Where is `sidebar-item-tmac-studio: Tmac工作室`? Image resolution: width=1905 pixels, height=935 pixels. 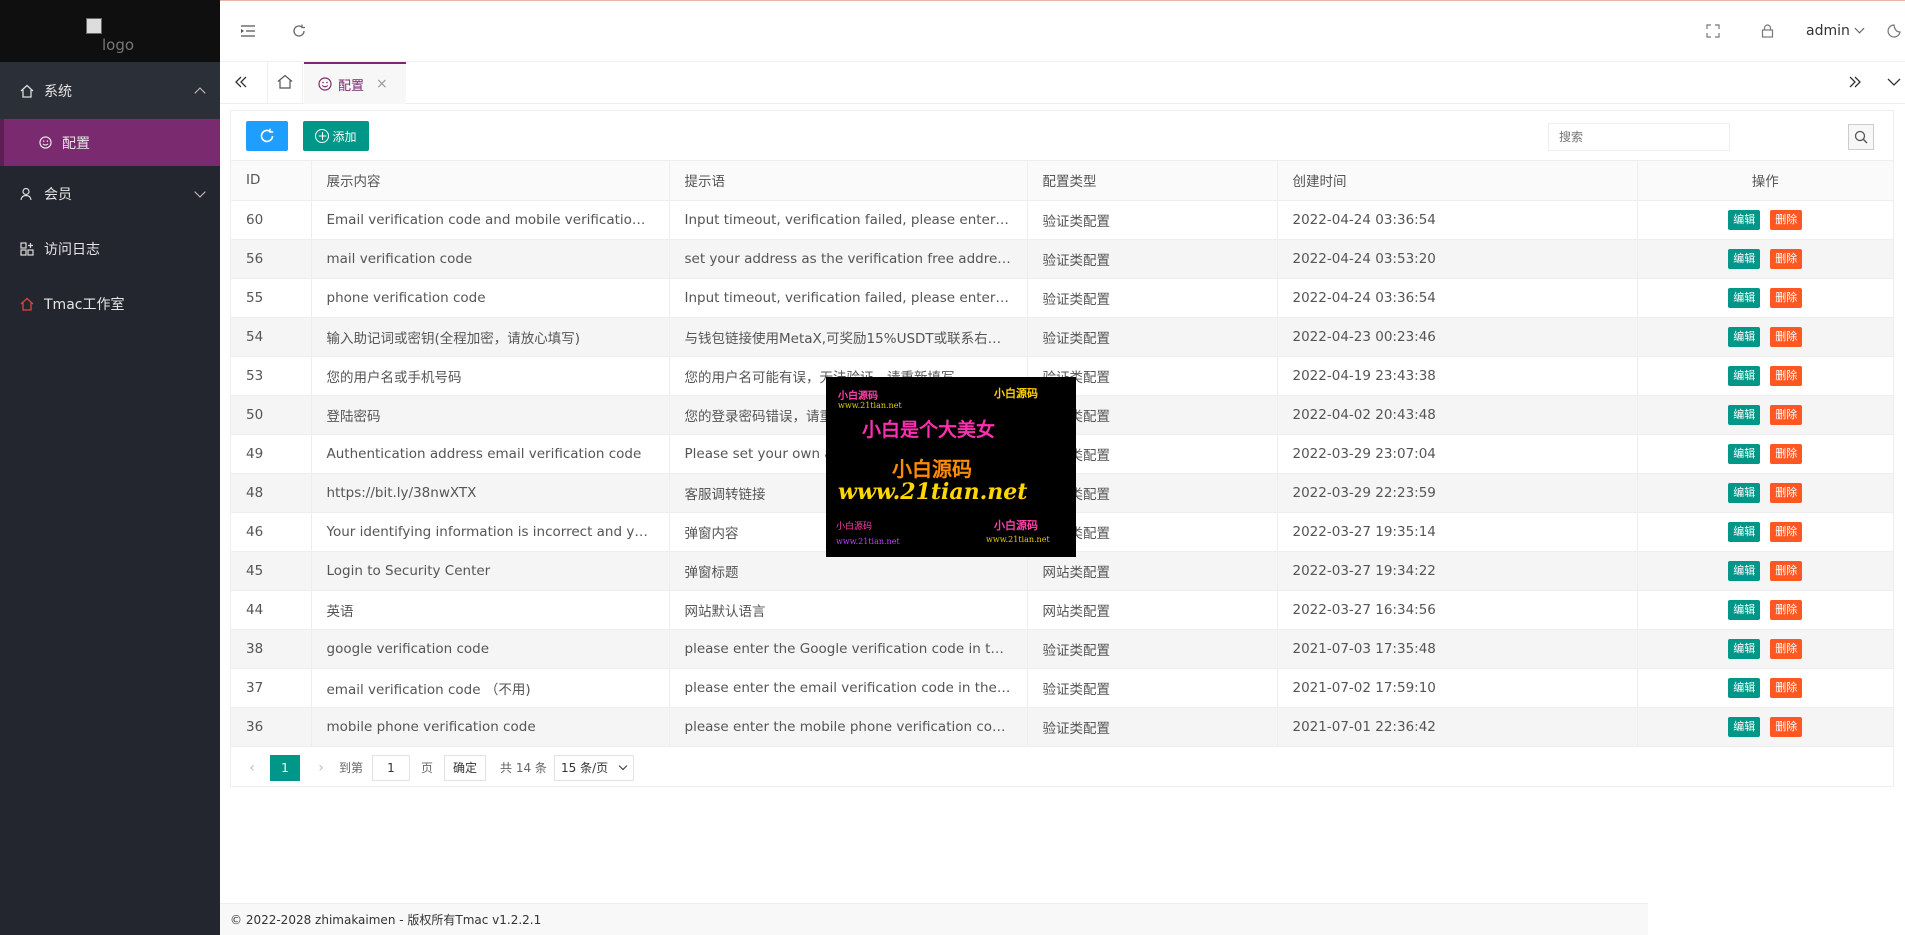
sidebar-item-tmac-studio: Tmac工作室 is located at coordinates (110, 303).